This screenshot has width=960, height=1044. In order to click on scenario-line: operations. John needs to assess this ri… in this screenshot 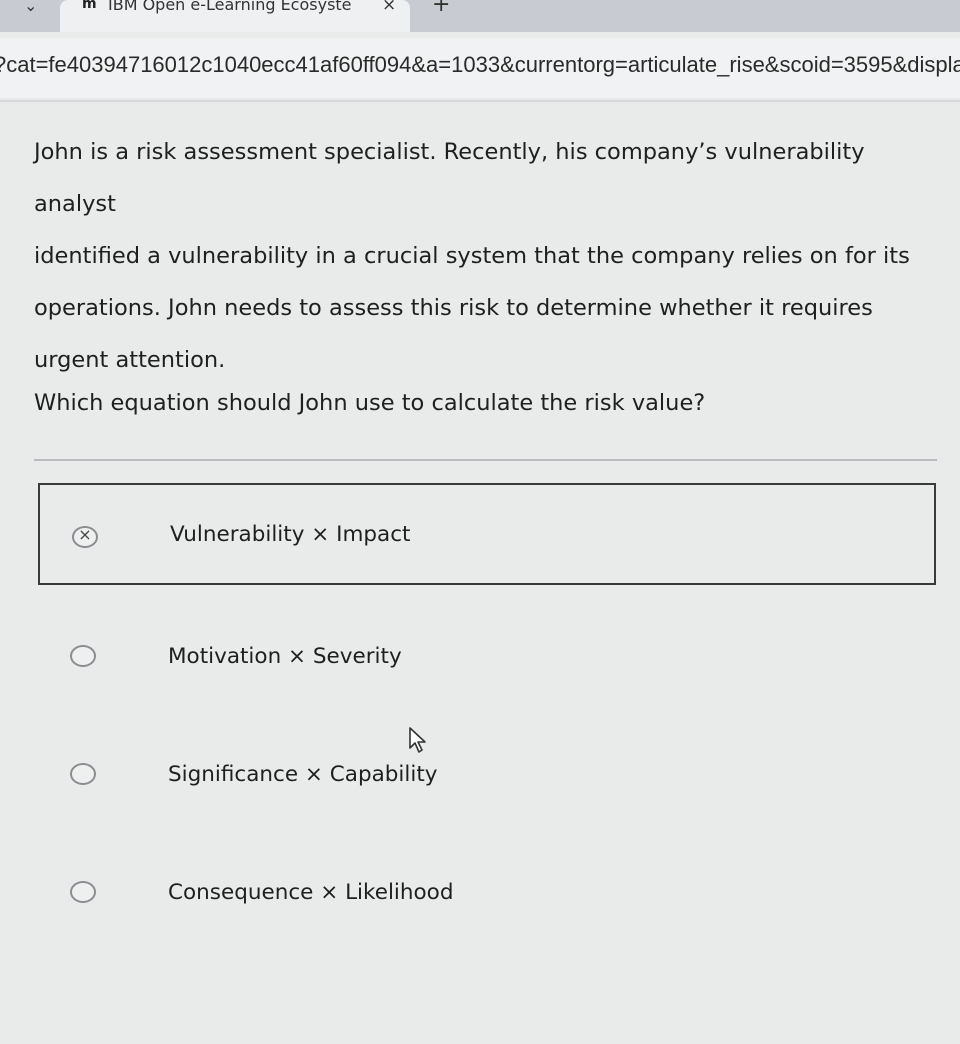, I will do `click(453, 308)`.